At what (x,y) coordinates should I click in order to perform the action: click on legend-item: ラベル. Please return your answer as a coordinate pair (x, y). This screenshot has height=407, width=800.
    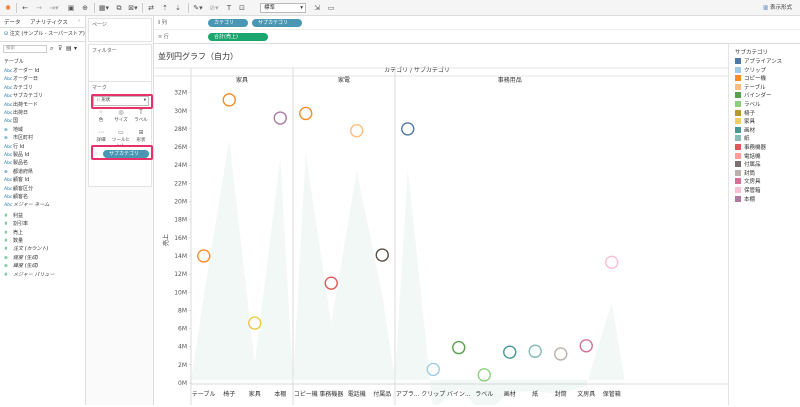
    Looking at the image, I should click on (748, 105).